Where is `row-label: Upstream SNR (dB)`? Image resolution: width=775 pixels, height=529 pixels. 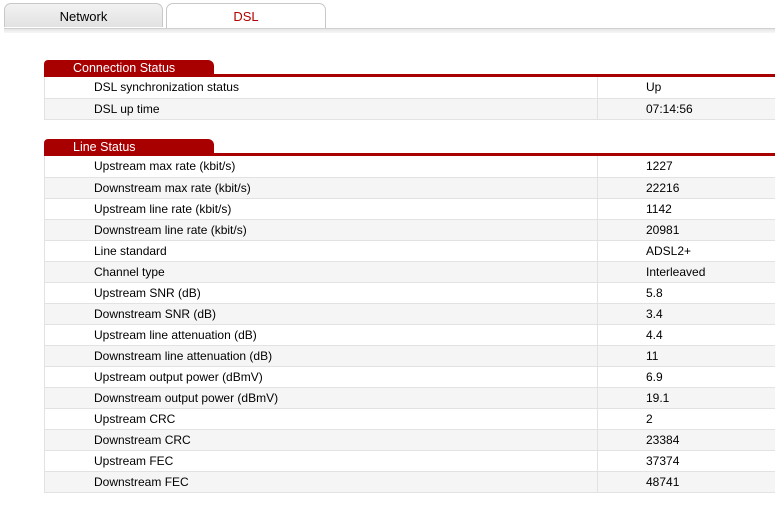
row-label: Upstream SNR (dB) is located at coordinates (321, 293).